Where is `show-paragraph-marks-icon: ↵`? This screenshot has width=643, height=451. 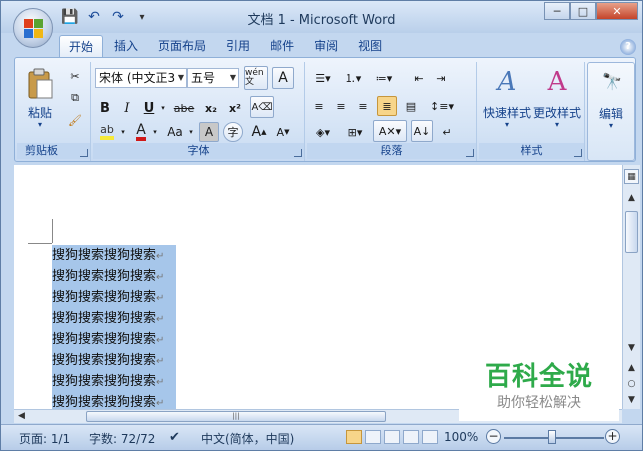
show-paragraph-marks-icon: ↵ is located at coordinates (447, 132).